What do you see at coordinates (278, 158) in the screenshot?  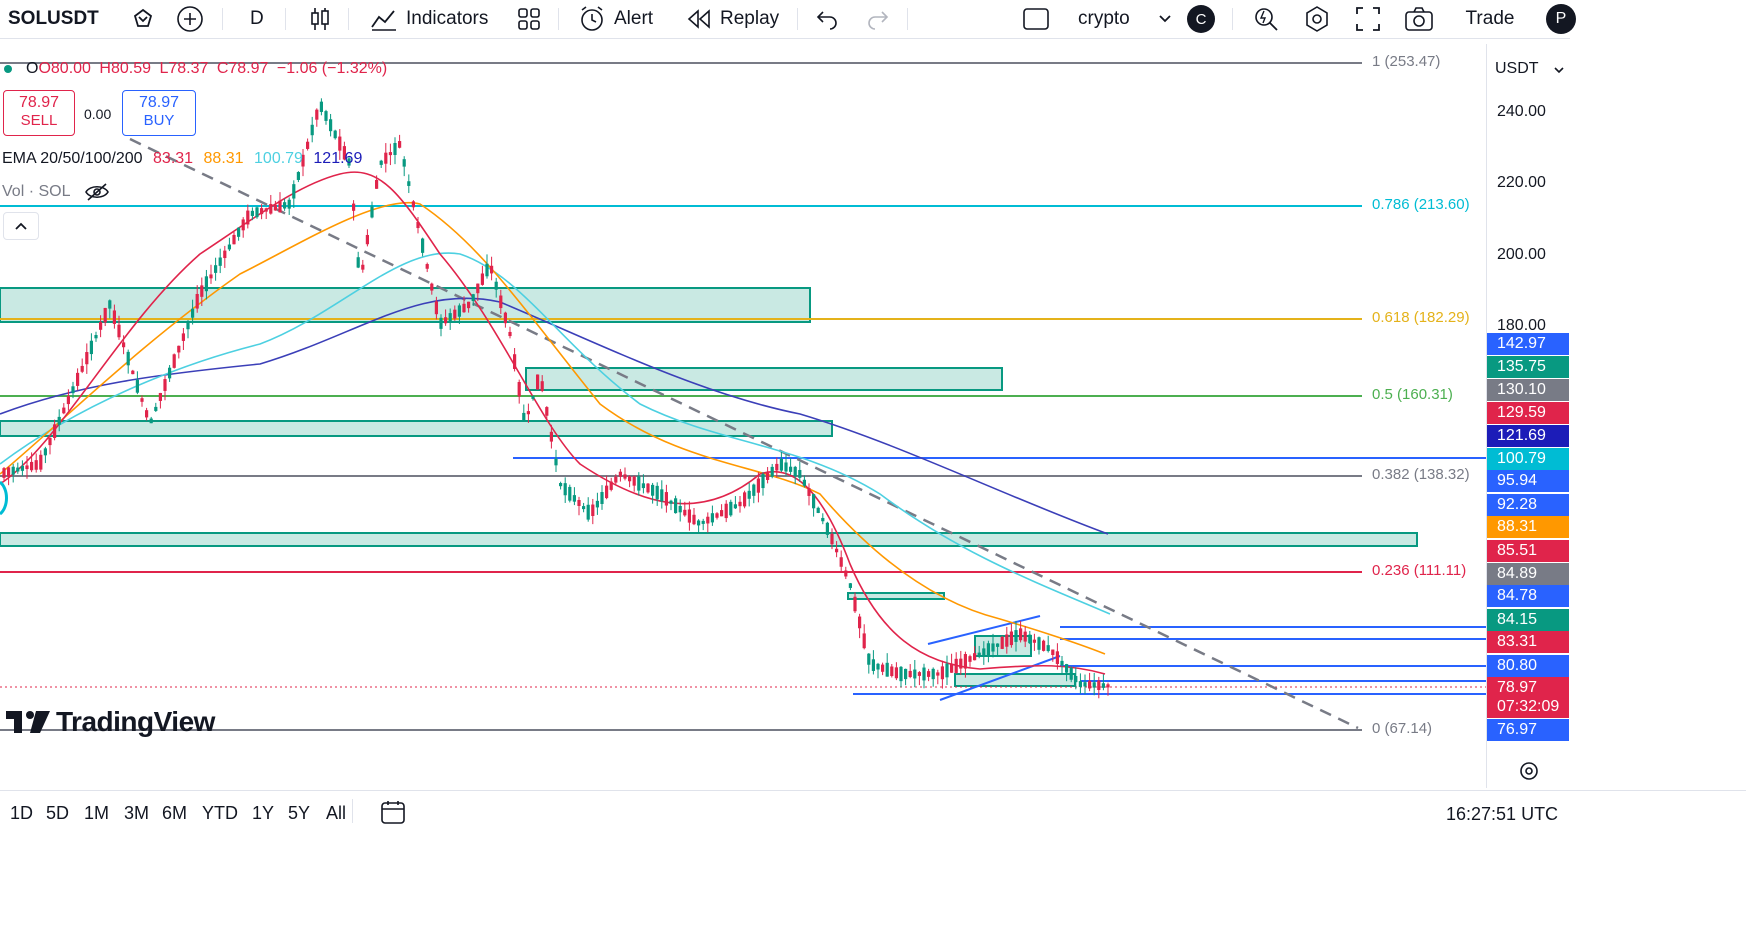 I see `ema100-value: 100.79` at bounding box center [278, 158].